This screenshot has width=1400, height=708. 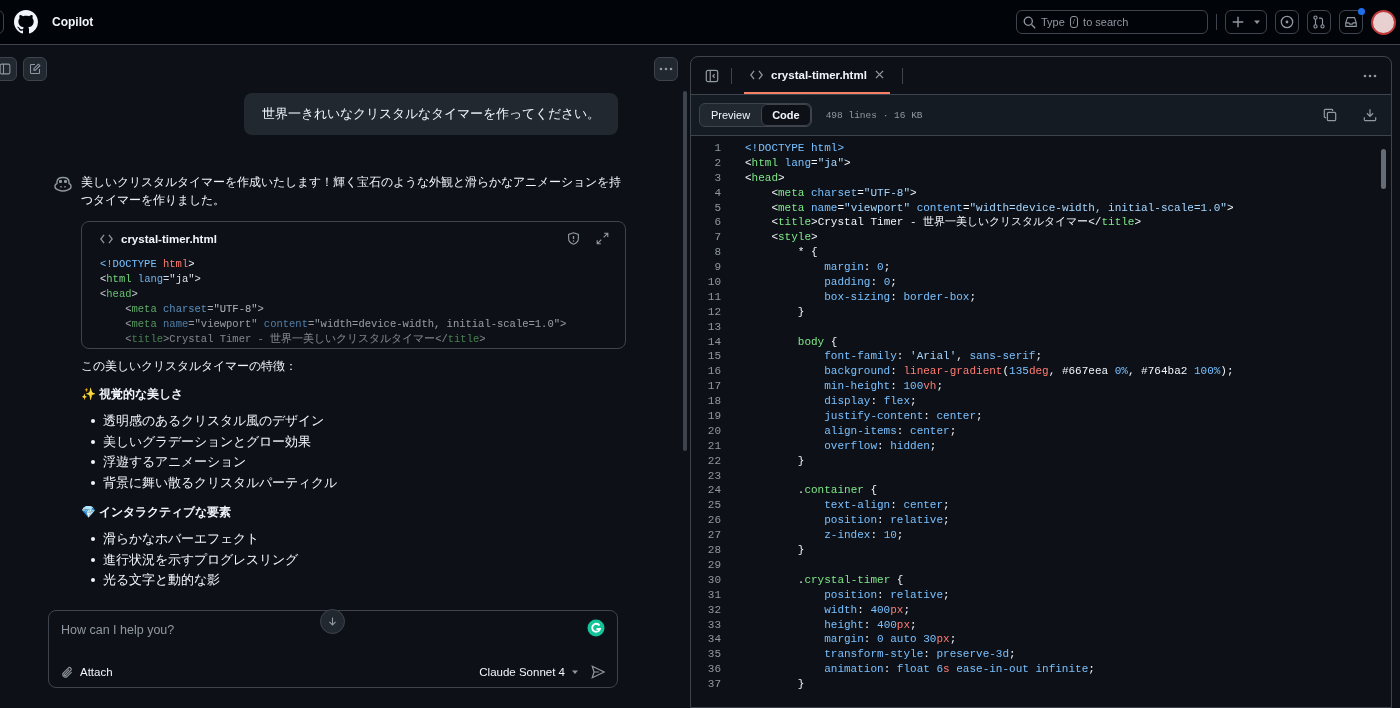 What do you see at coordinates (358, 482) in the screenshot?
I see `list-item: 背景に舞い散るクリスタルパーティクル` at bounding box center [358, 482].